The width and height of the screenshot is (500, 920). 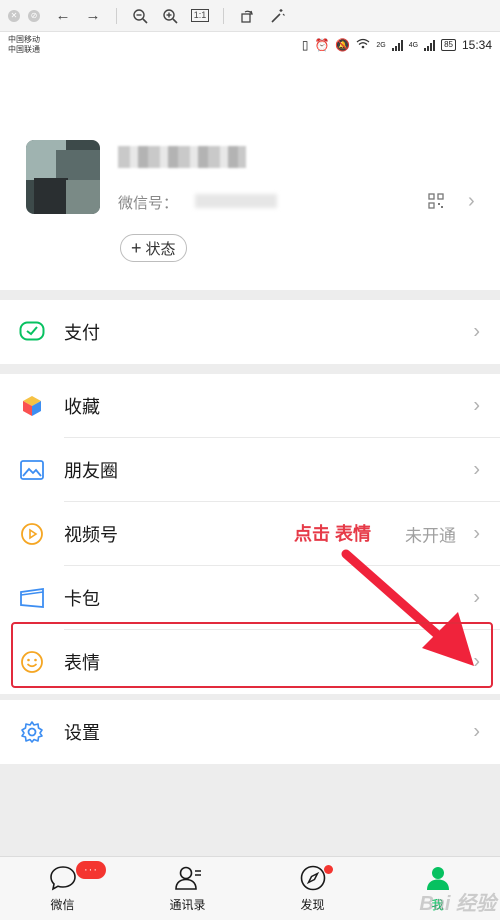 What do you see at coordinates (24, 49) in the screenshot?
I see `carrier-2: 中国联通` at bounding box center [24, 49].